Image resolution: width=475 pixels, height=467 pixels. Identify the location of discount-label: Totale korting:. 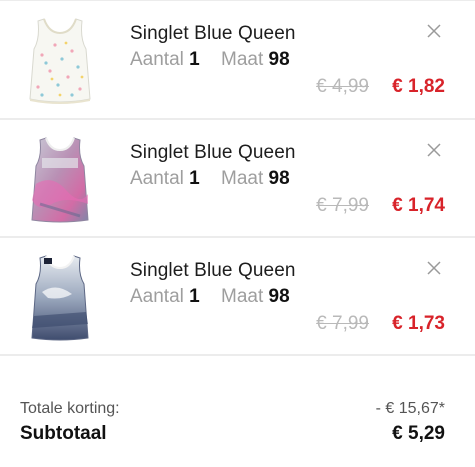
(70, 408).